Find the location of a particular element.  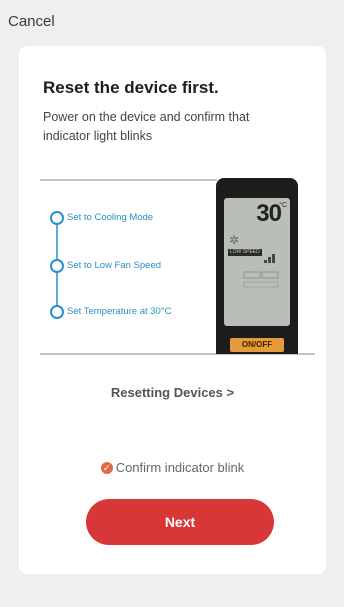

page-title: Reset the device first. is located at coordinates (131, 87).